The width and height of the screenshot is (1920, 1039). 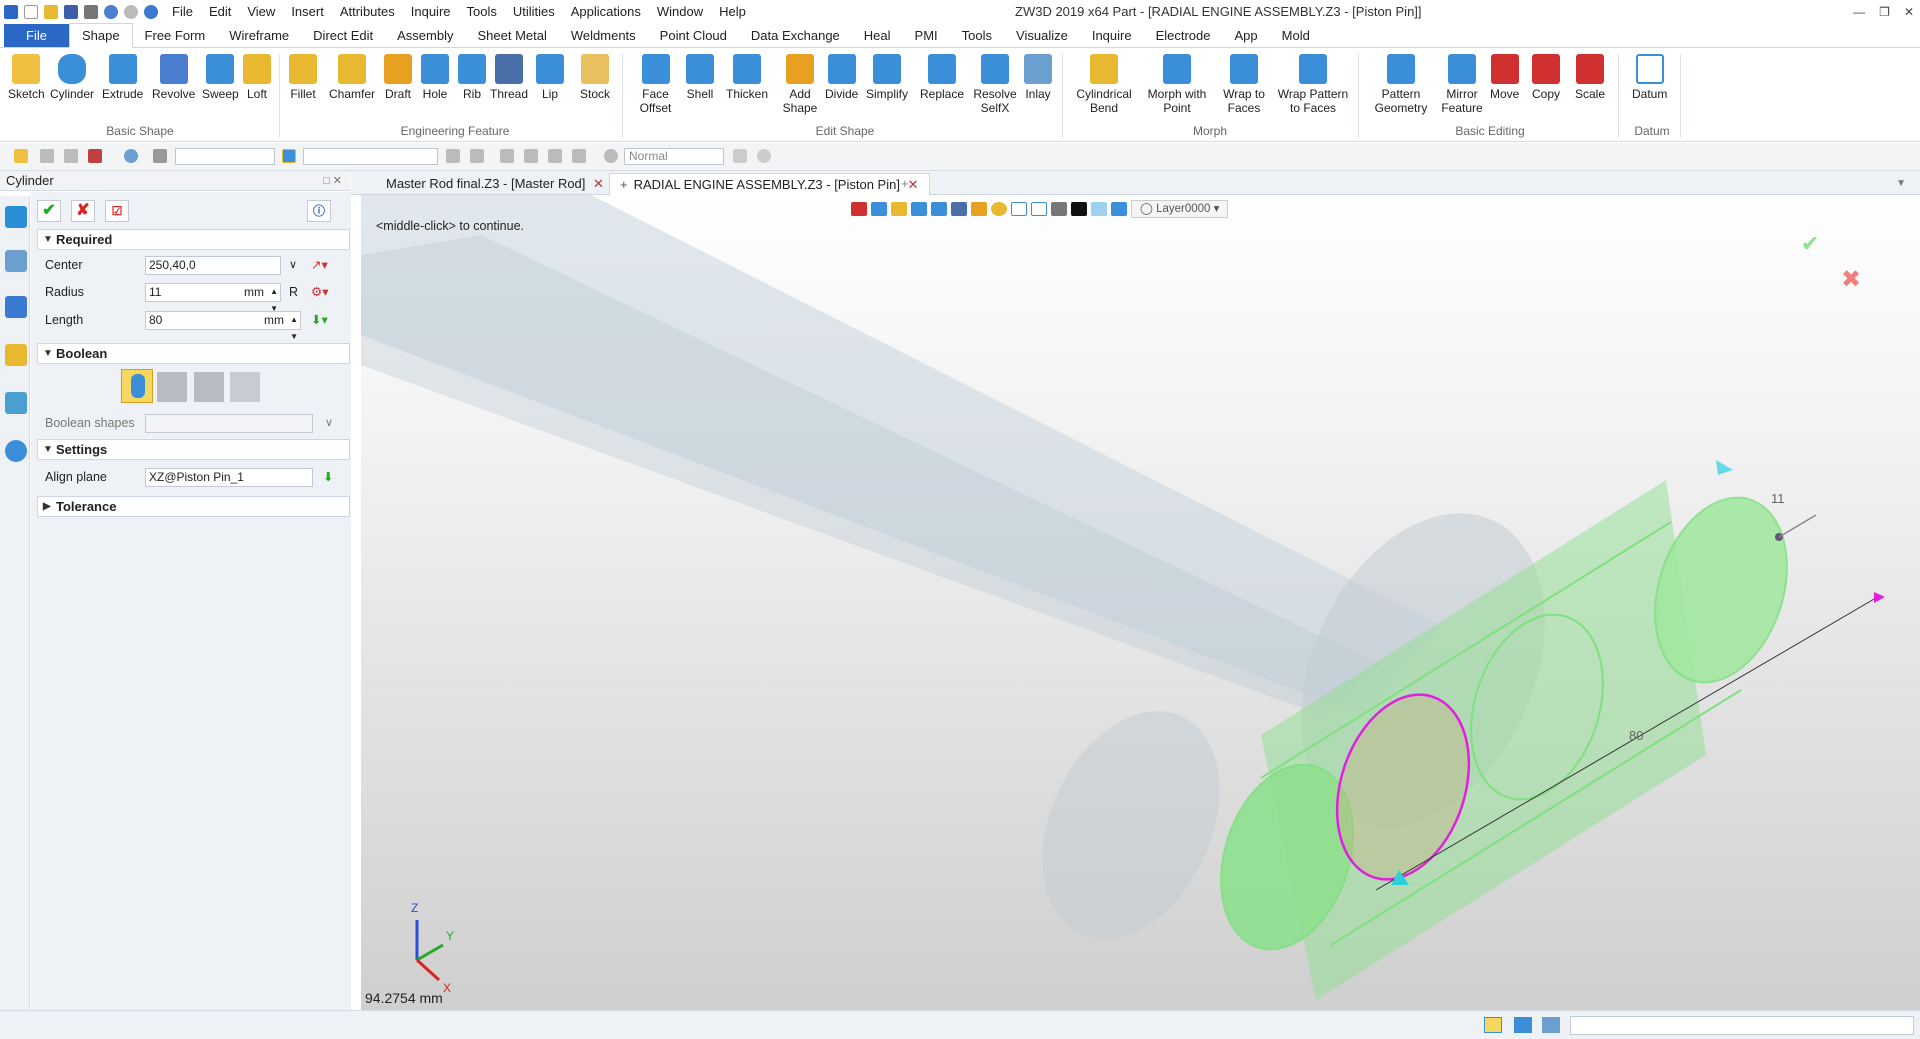 I want to click on sweep-button: Sweep, so click(x=220, y=77).